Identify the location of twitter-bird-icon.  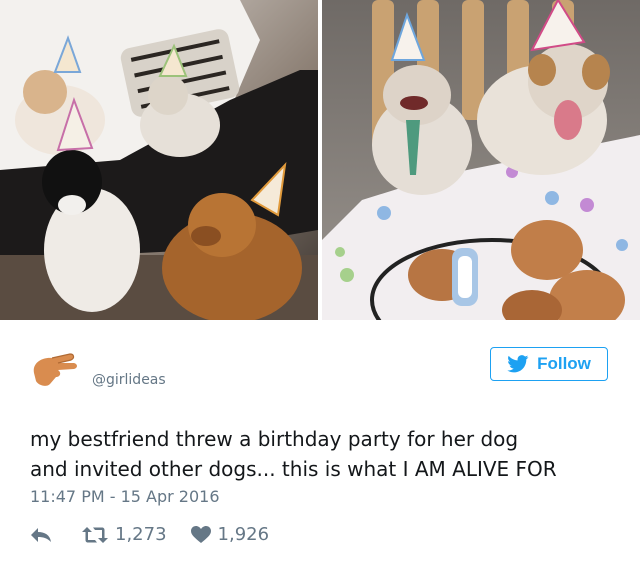
(518, 364).